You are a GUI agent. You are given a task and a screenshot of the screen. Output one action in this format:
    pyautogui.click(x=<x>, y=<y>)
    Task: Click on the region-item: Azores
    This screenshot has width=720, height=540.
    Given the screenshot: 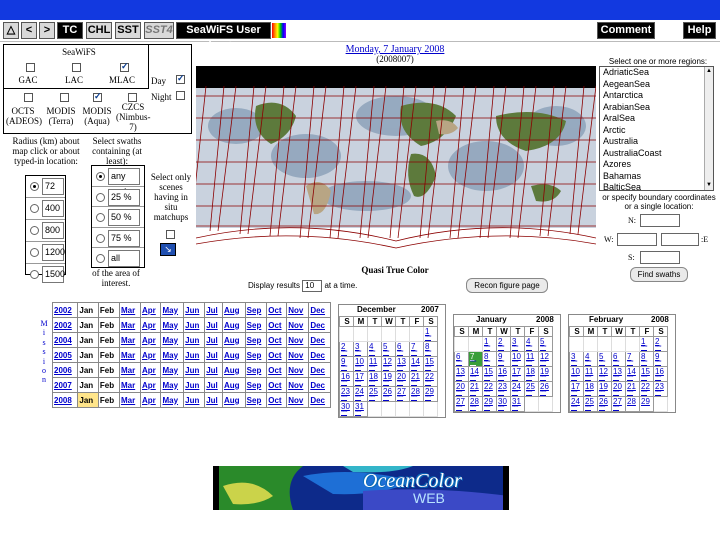 What is the action you would take?
    pyautogui.click(x=658, y=165)
    